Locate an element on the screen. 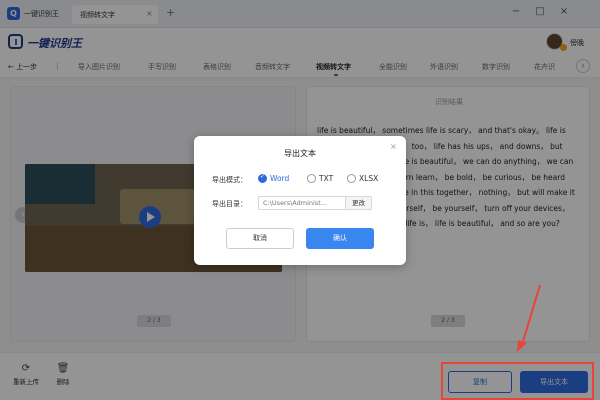 This screenshot has width=600, height=400. cancel-button: 取消 is located at coordinates (260, 238).